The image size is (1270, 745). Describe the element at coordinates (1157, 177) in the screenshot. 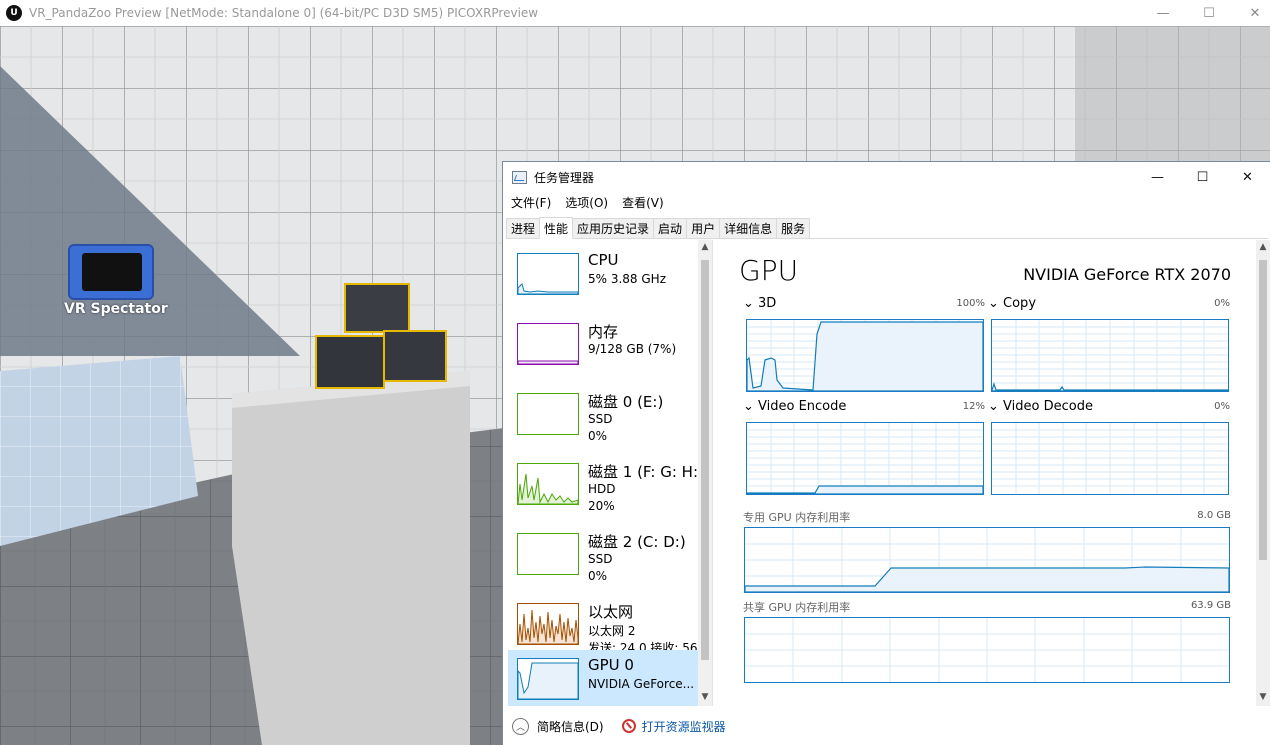

I see `tm-minimize-button: —` at that location.